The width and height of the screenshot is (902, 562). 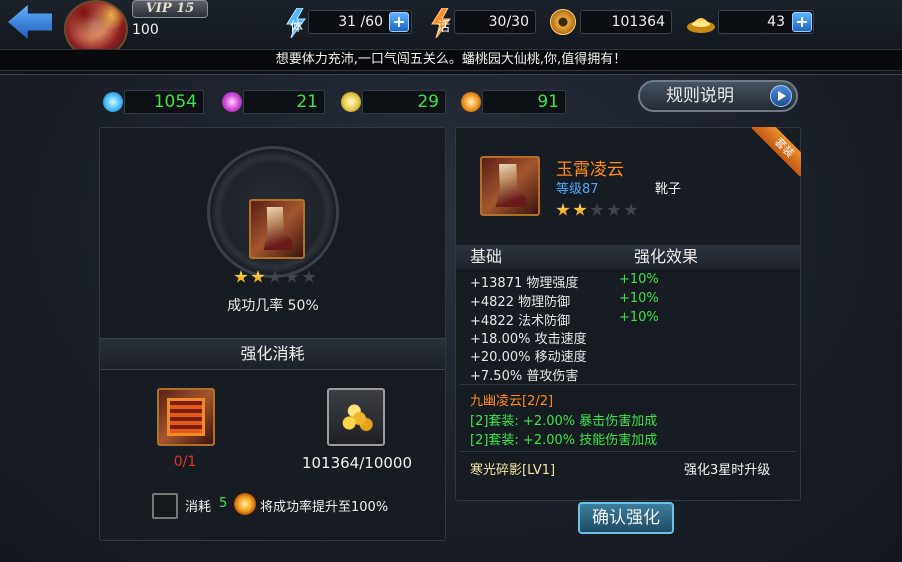 I want to click on equipment-type: 靴子, so click(x=668, y=189).